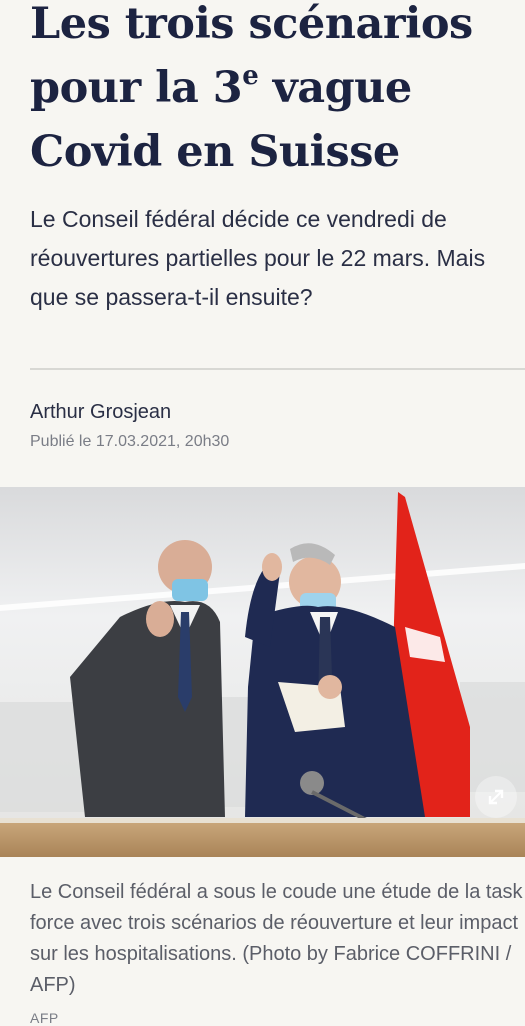 This screenshot has height=1026, width=525. I want to click on expand-photo-button, so click(496, 797).